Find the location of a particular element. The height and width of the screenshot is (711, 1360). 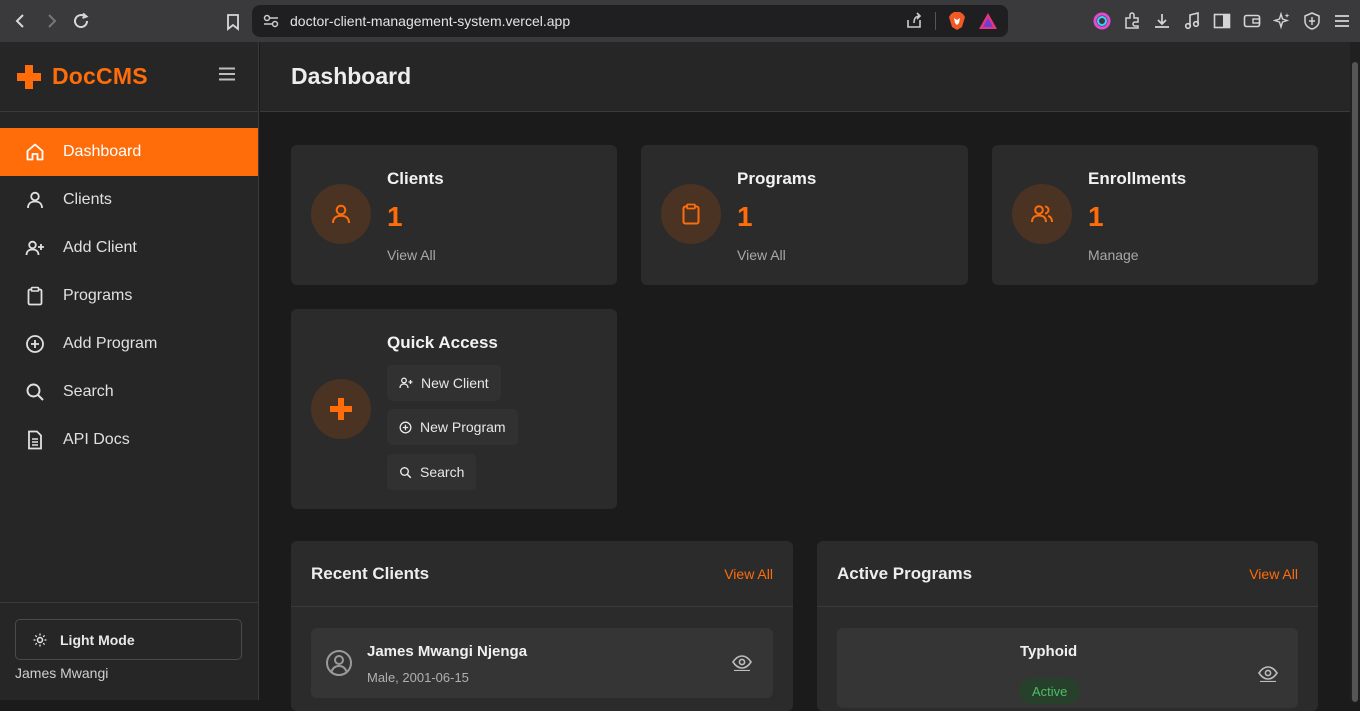

active-programs-panel: Active Programs View All Typhoid Active is located at coordinates (1067, 626).